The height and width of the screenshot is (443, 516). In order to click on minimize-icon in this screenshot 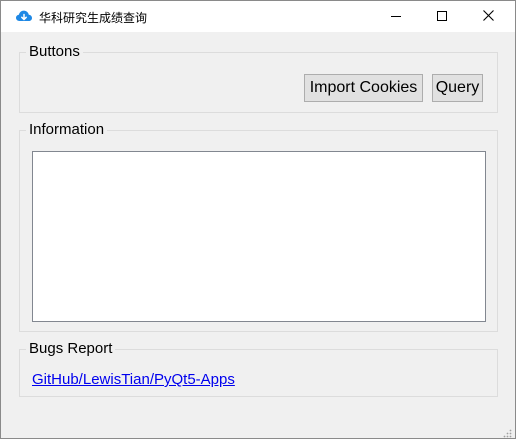, I will do `click(396, 17)`.